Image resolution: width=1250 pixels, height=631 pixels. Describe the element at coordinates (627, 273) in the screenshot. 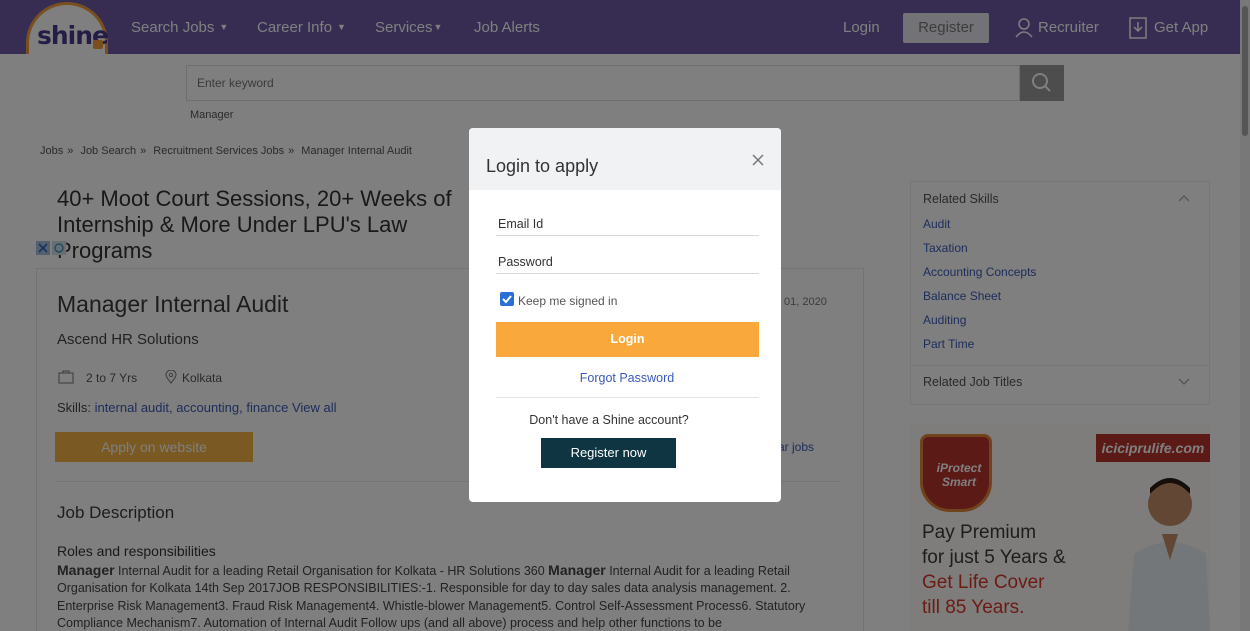

I see `password-underline` at that location.